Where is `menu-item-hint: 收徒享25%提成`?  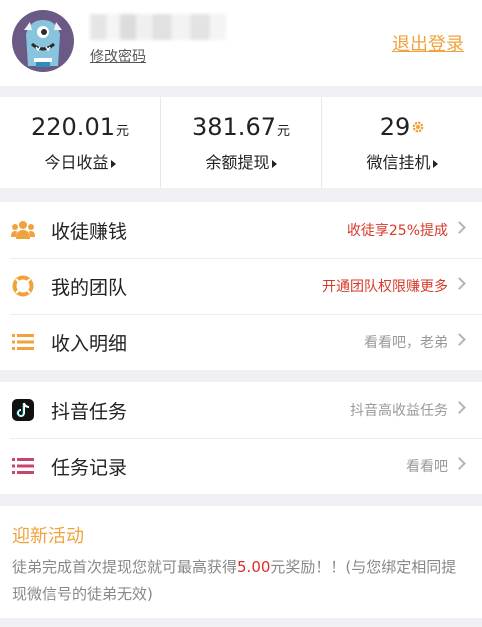 menu-item-hint: 收徒享25%提成 is located at coordinates (397, 231).